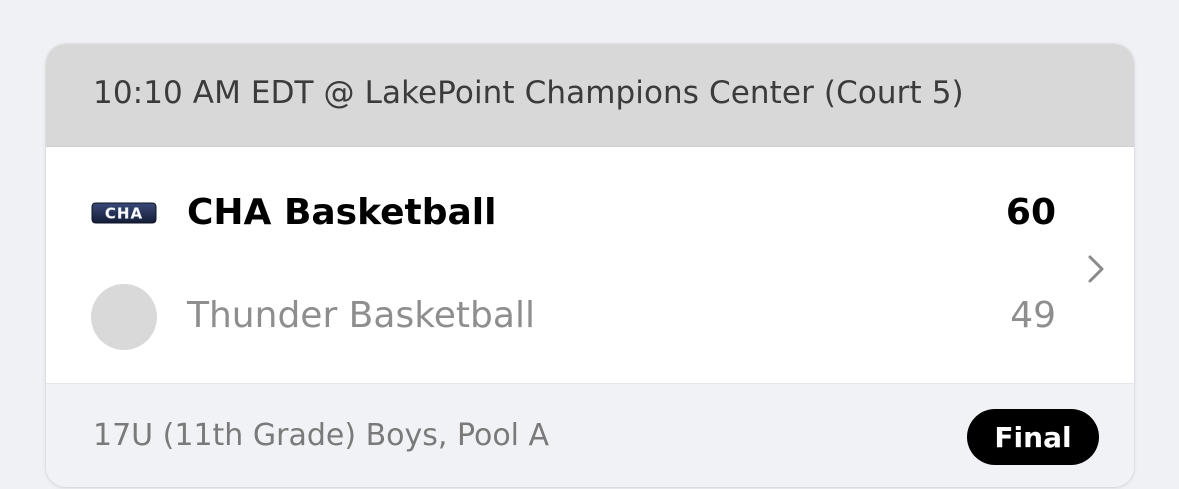 Image resolution: width=1179 pixels, height=489 pixels. What do you see at coordinates (1033, 315) in the screenshot?
I see `away-team-score: 49` at bounding box center [1033, 315].